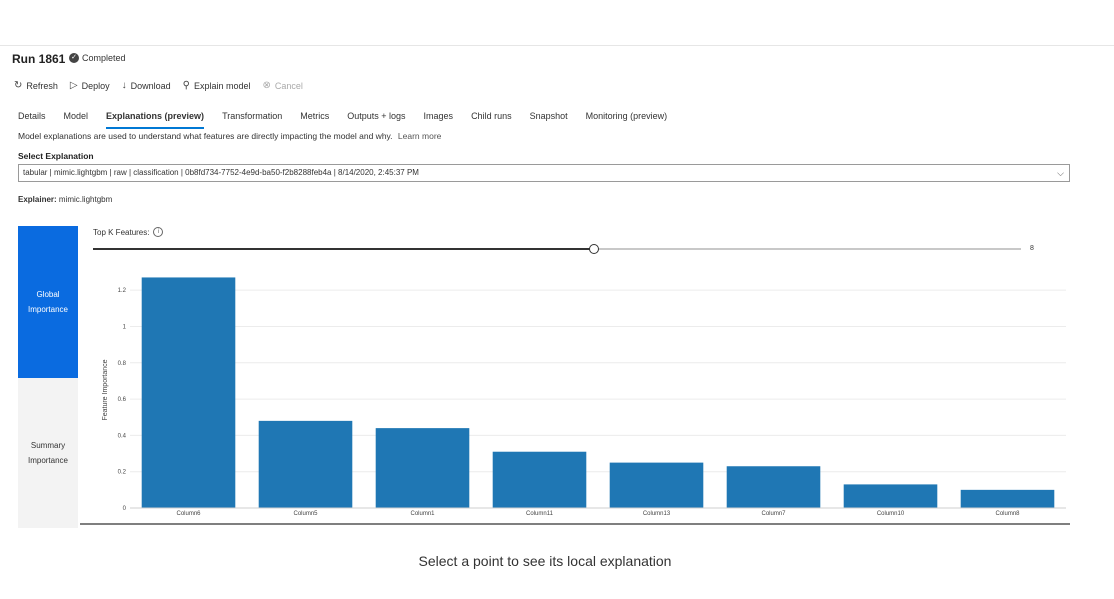  What do you see at coordinates (188, 514) in the screenshot?
I see `x-tick-label: Column6` at bounding box center [188, 514].